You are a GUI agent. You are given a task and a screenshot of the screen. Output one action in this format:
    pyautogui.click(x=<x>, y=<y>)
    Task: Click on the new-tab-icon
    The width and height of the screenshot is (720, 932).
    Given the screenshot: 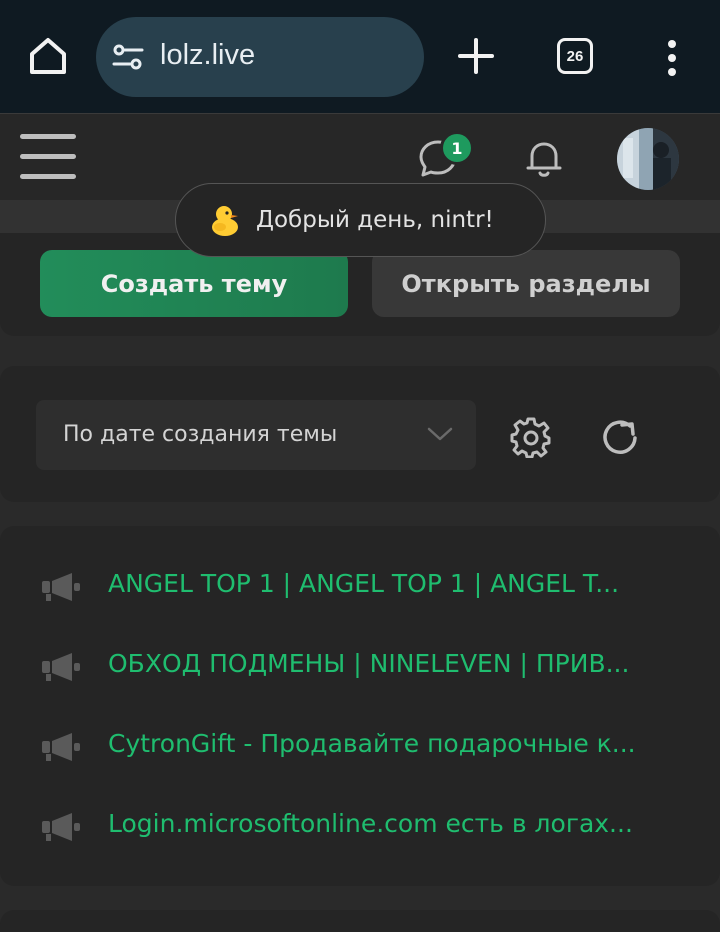 What is the action you would take?
    pyautogui.click(x=476, y=56)
    